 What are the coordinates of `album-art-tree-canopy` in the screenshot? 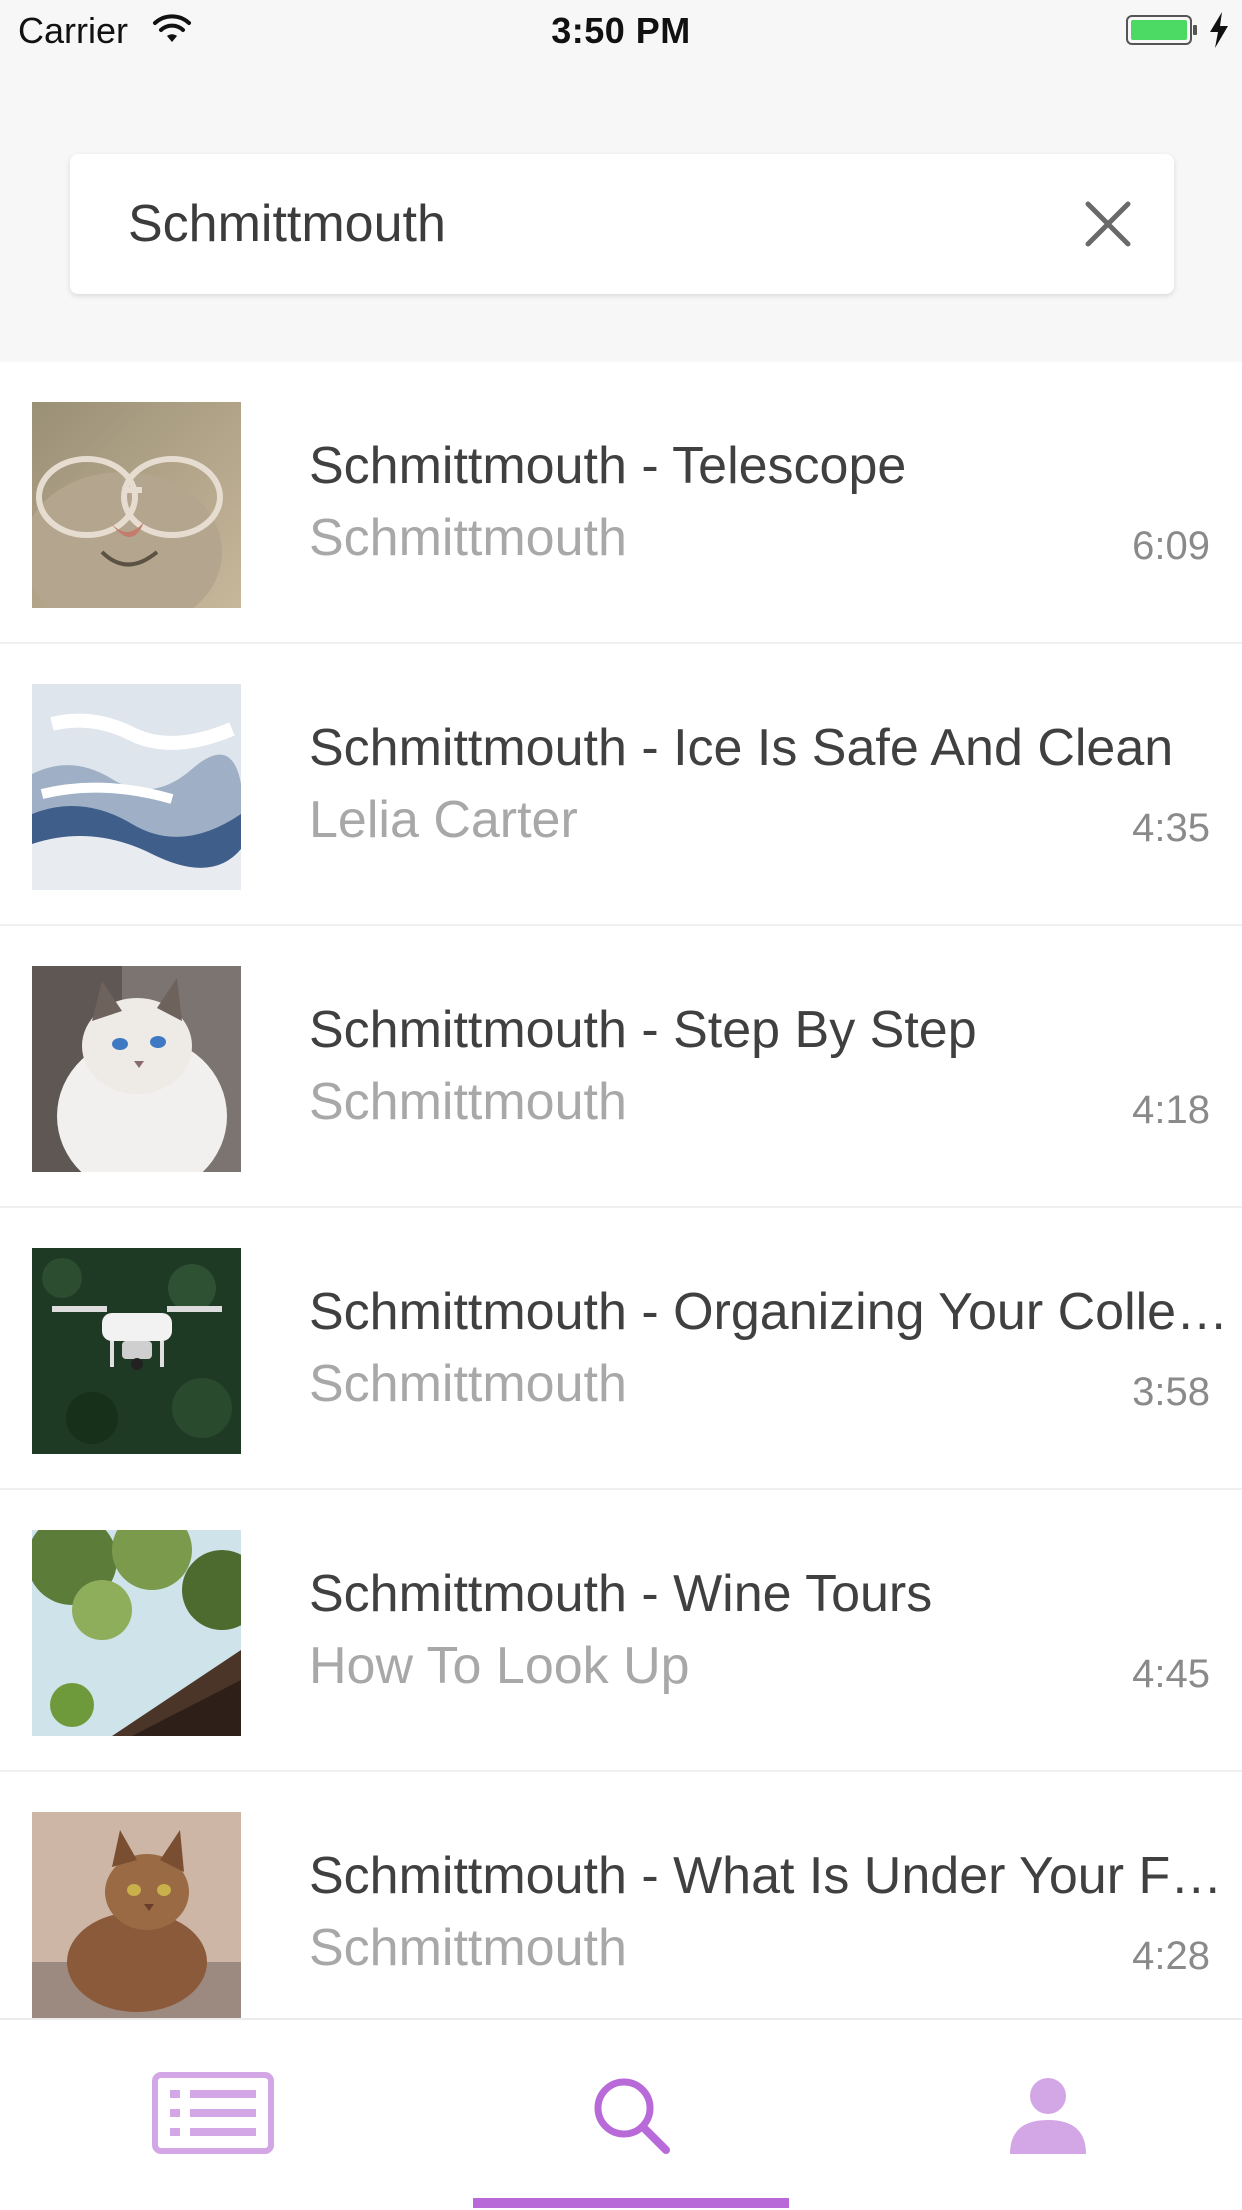 It's located at (136, 1633).